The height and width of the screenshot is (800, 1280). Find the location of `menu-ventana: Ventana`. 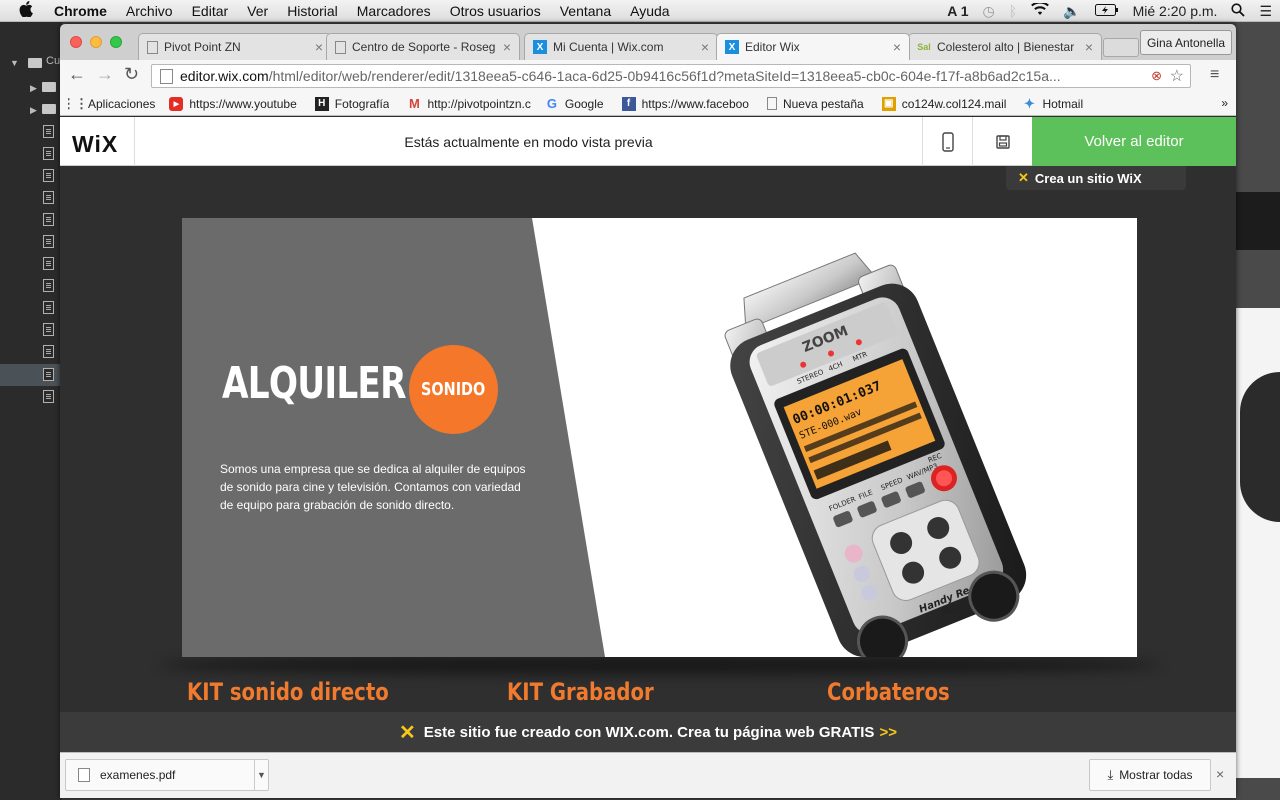

menu-ventana: Ventana is located at coordinates (585, 11).